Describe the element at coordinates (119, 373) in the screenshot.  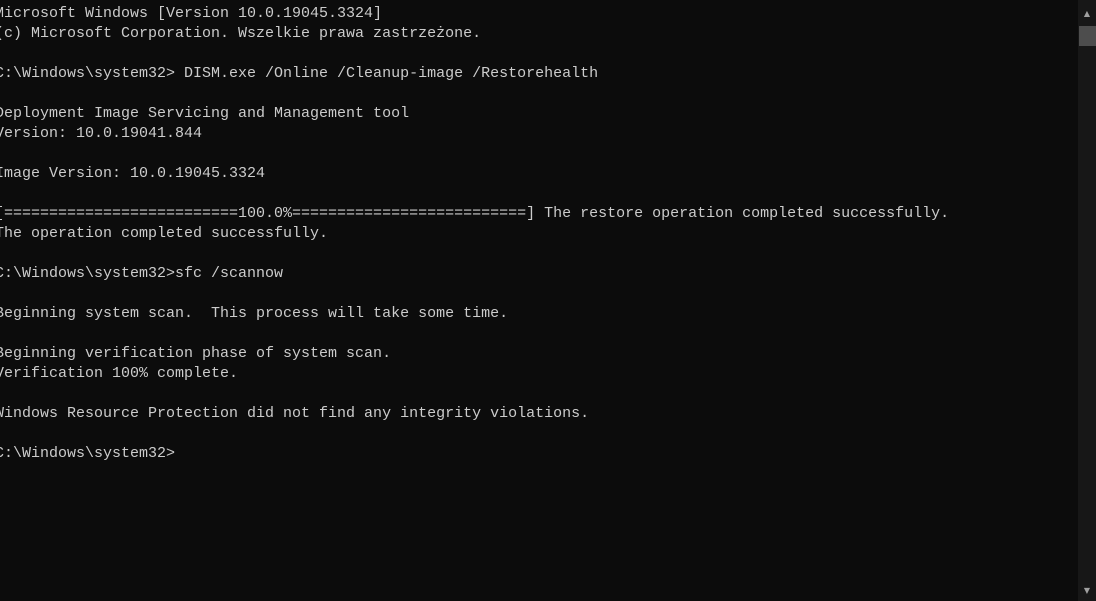
I see `console-line: Verification 100% complete.` at that location.